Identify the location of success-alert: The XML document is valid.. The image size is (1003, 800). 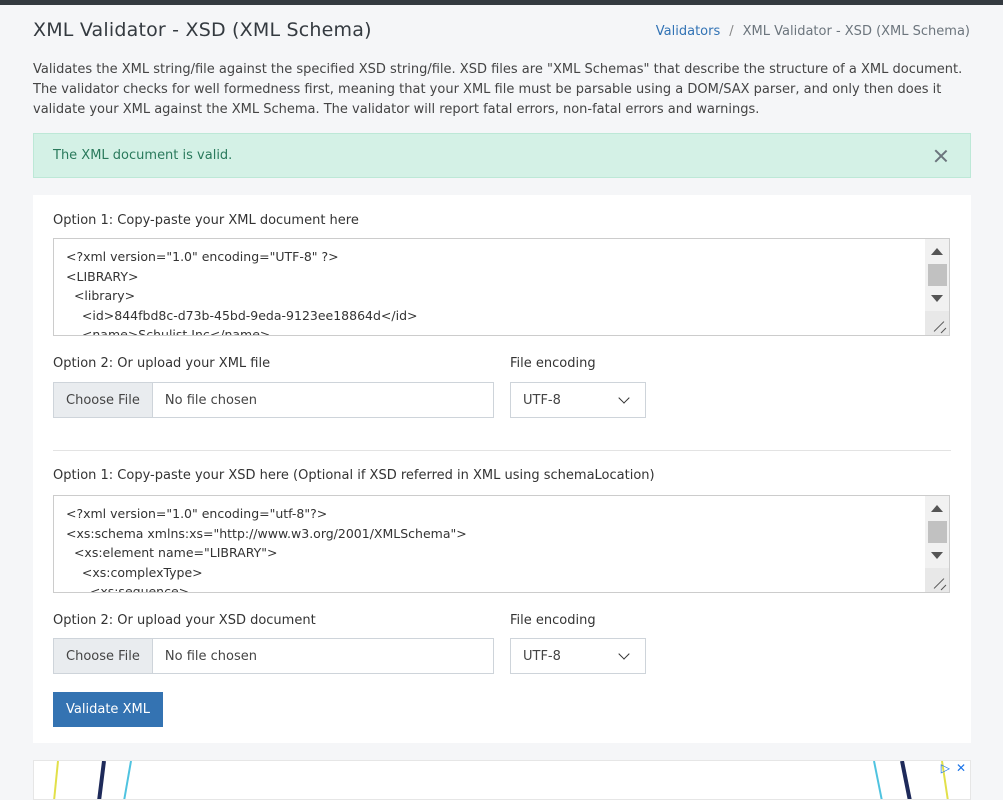
(502, 155).